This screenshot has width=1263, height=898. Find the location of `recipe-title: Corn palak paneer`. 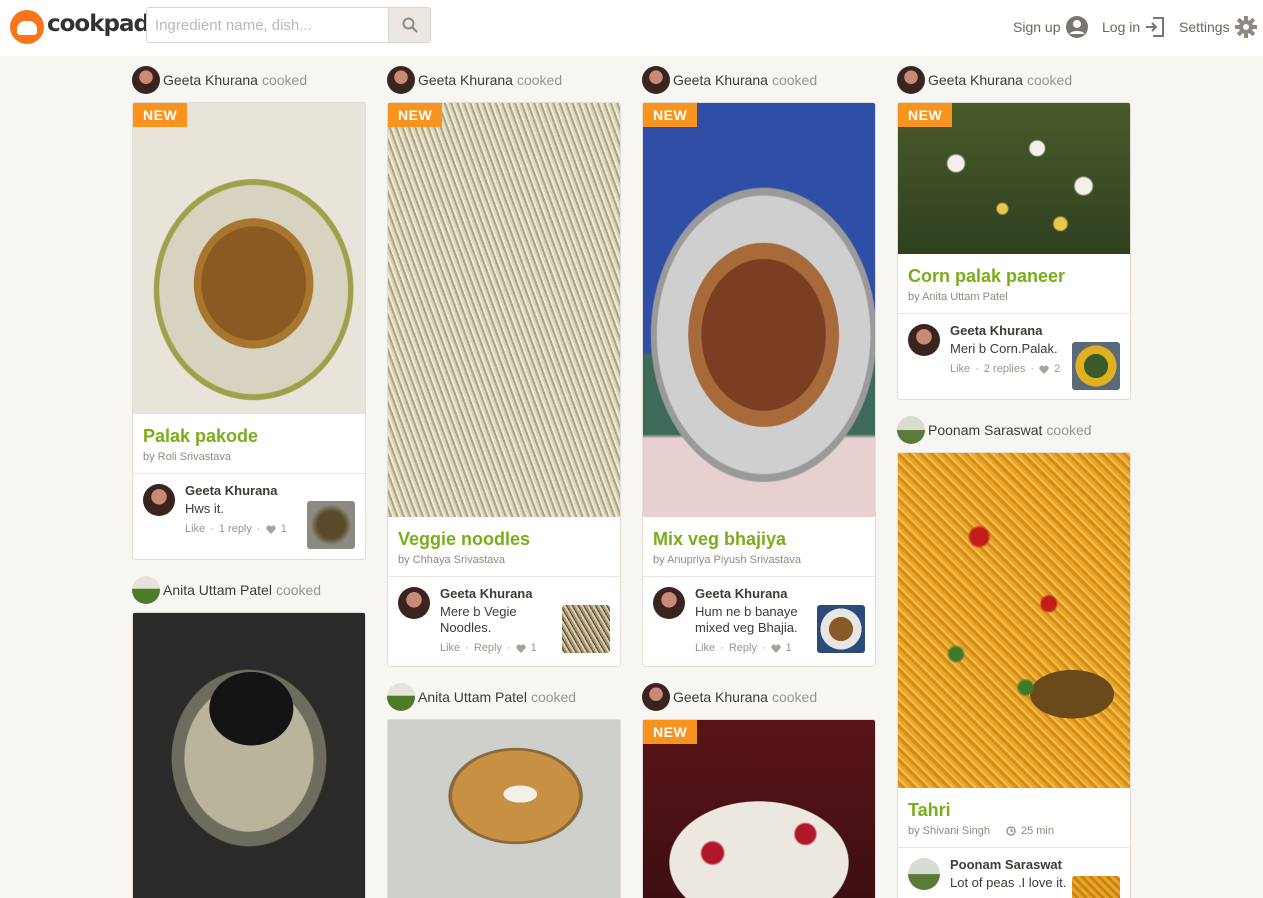

recipe-title: Corn palak paneer is located at coordinates (1014, 270).